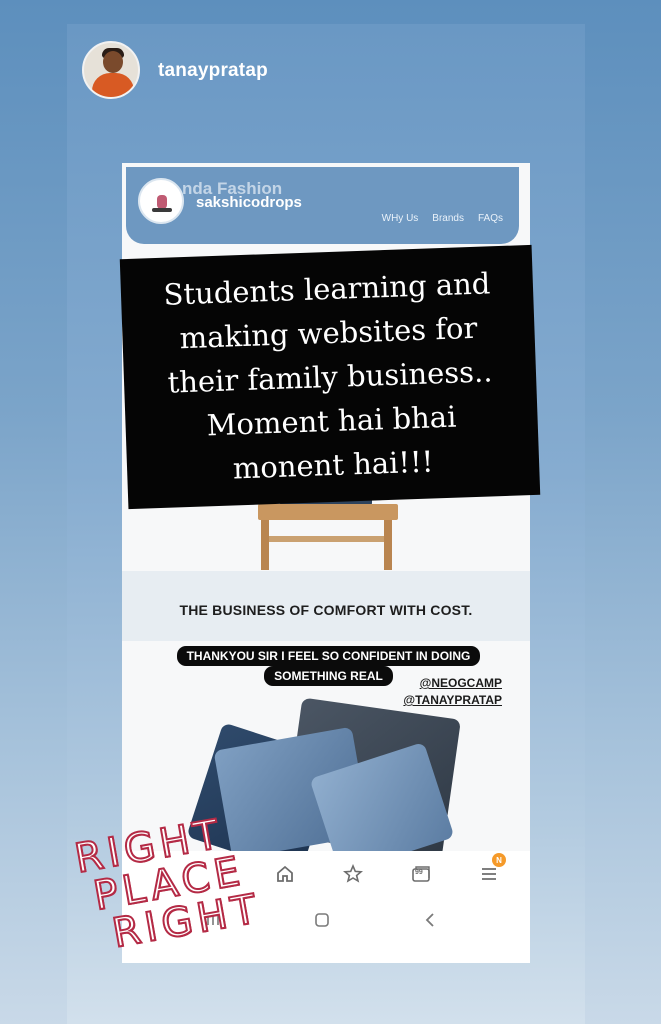 The width and height of the screenshot is (661, 1024). Describe the element at coordinates (452, 683) in the screenshot. I see `mention-neogcamp: @NEOGCAMP` at that location.